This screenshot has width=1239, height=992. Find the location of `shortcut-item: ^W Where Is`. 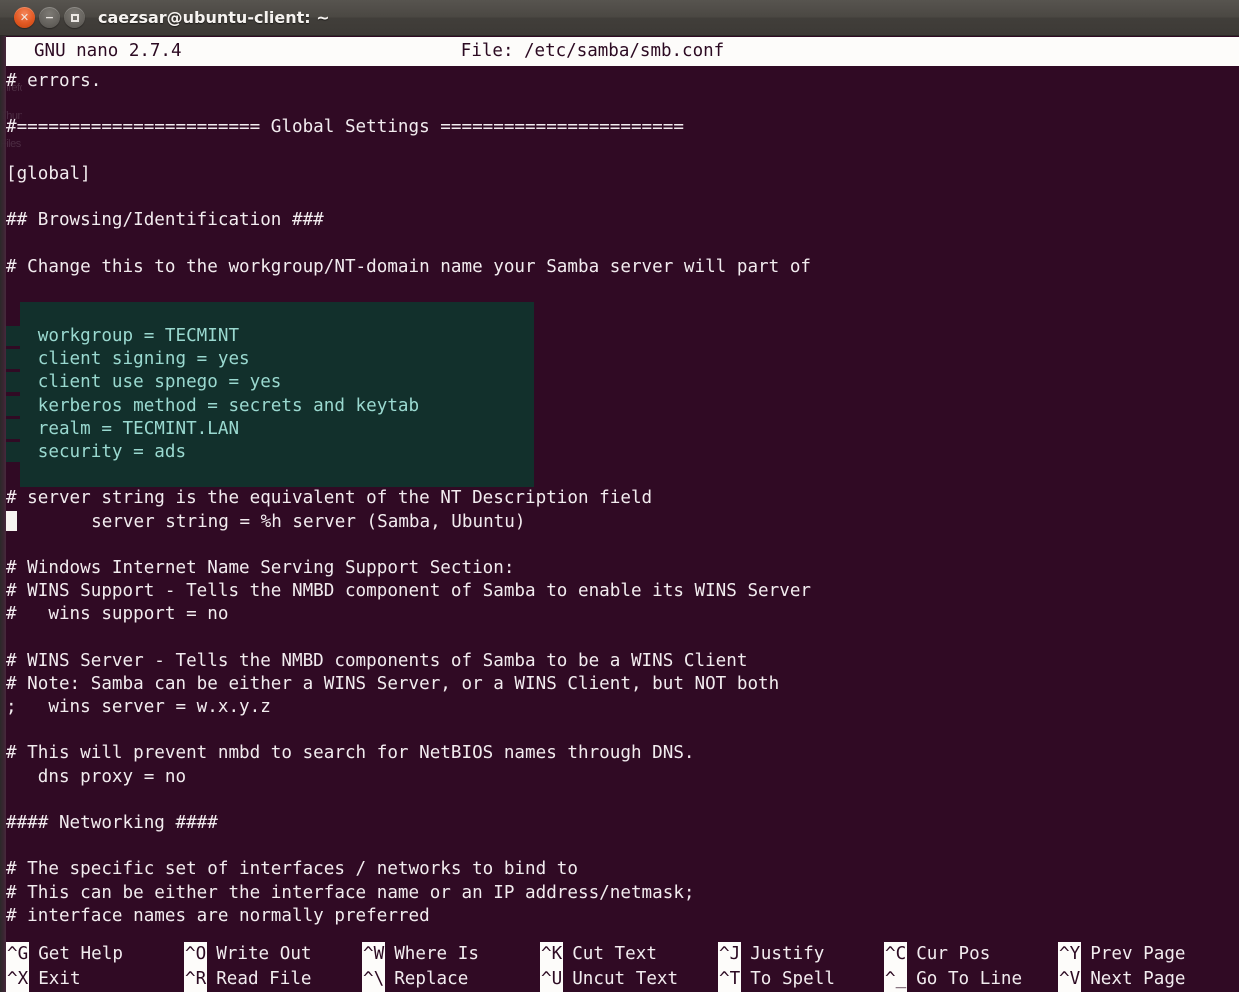

shortcut-item: ^W Where Is is located at coordinates (451, 954).